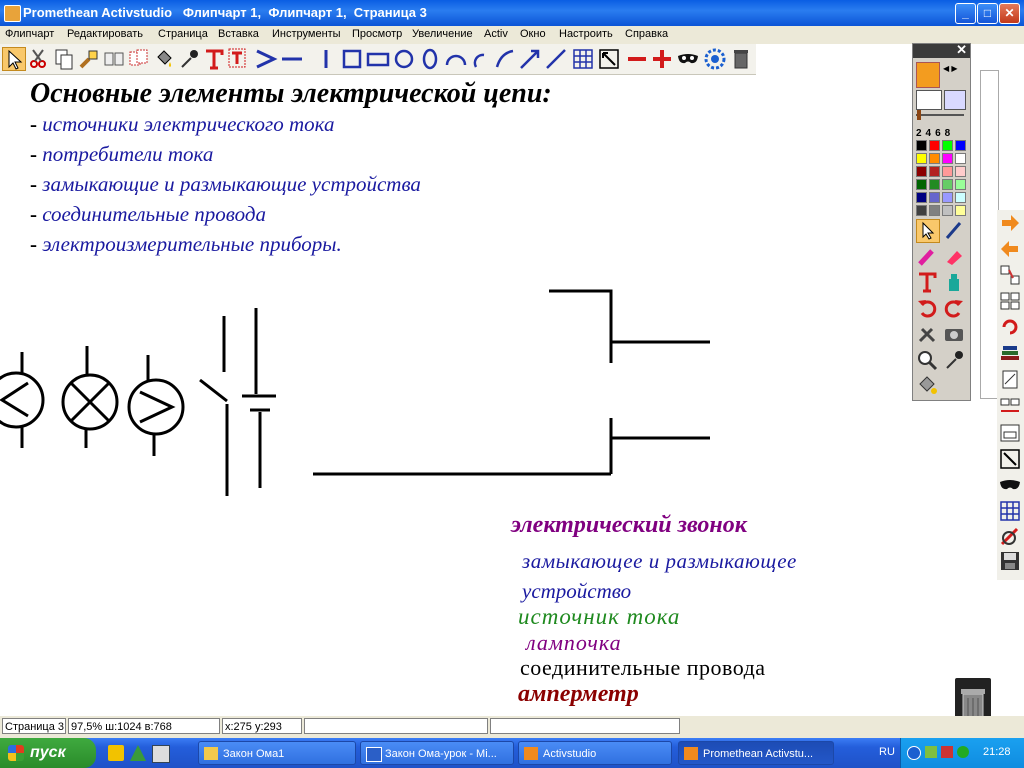 Image resolution: width=1024 pixels, height=768 pixels. What do you see at coordinates (919, 115) in the screenshot?
I see `slider-handle` at bounding box center [919, 115].